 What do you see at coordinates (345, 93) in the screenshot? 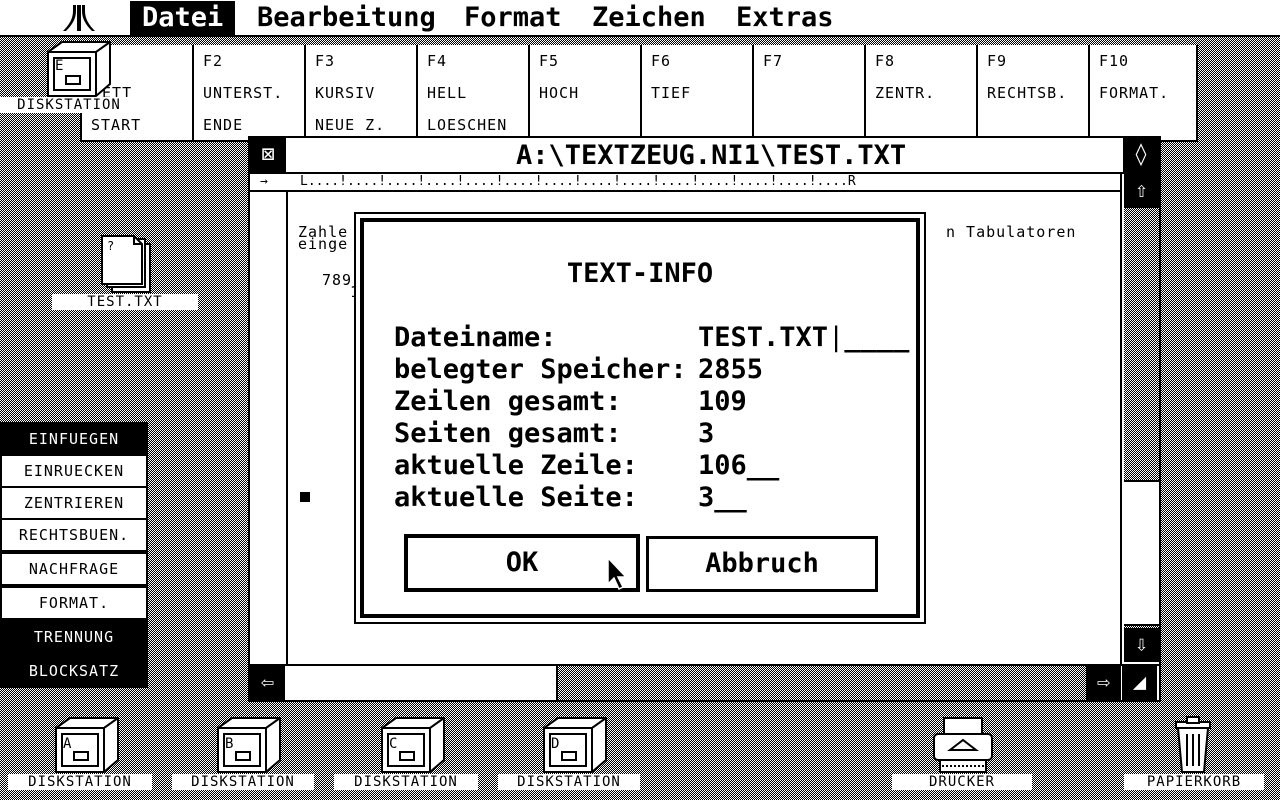
I see `fkey-label: KURSIV` at bounding box center [345, 93].